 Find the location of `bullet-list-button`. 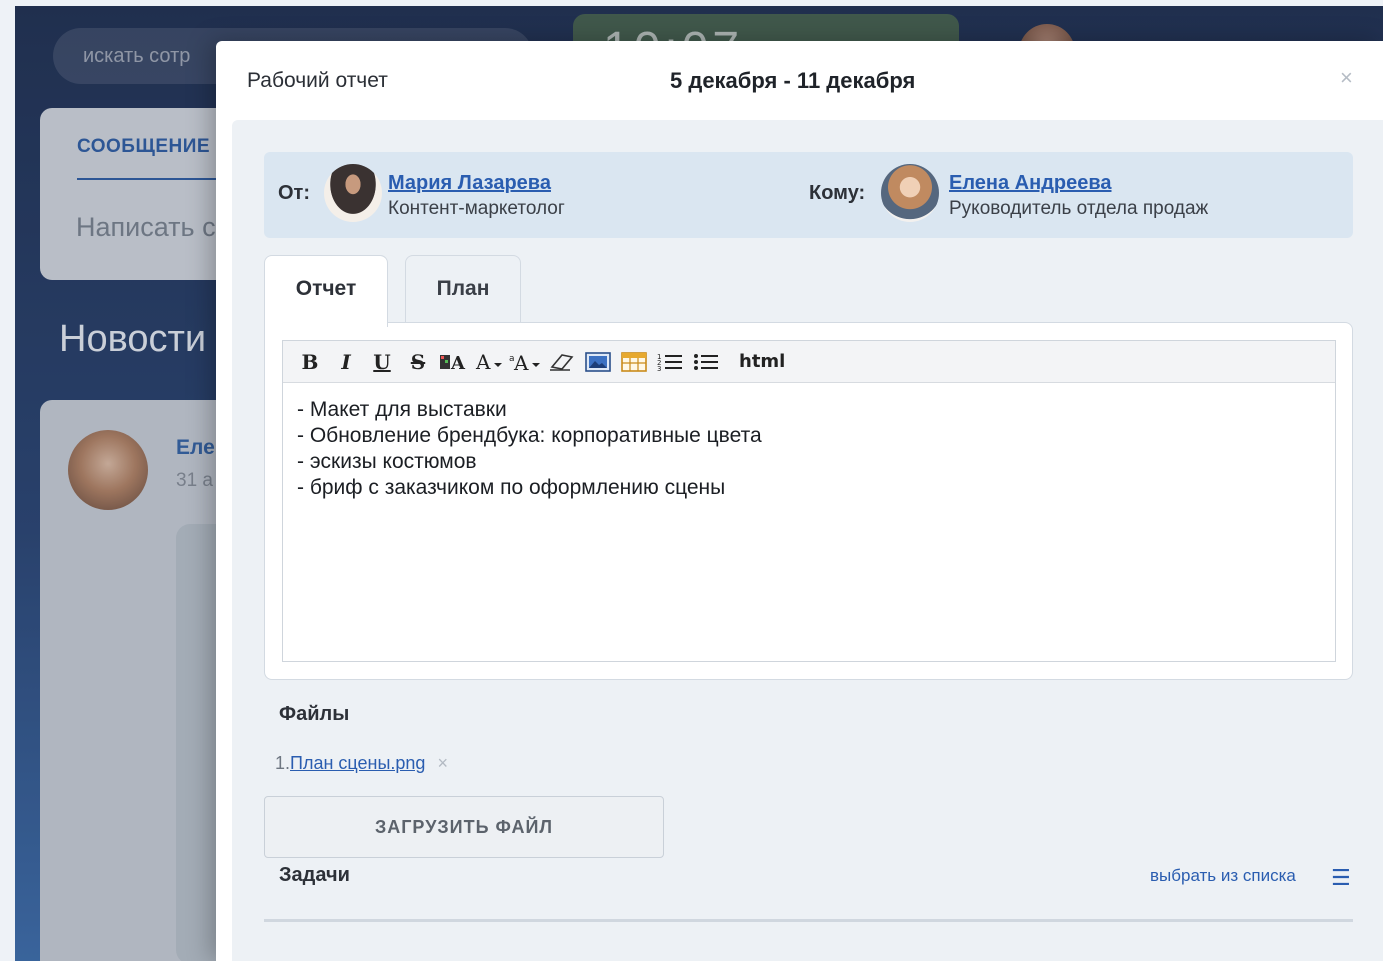

bullet-list-button is located at coordinates (706, 362).